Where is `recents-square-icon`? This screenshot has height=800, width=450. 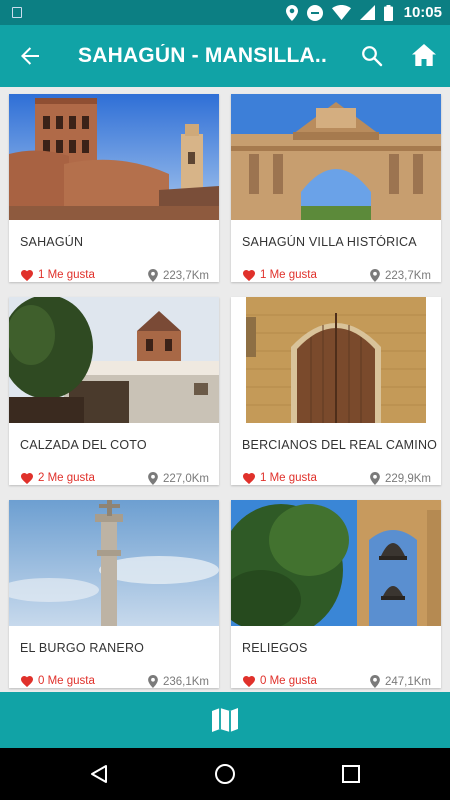 recents-square-icon is located at coordinates (351, 774).